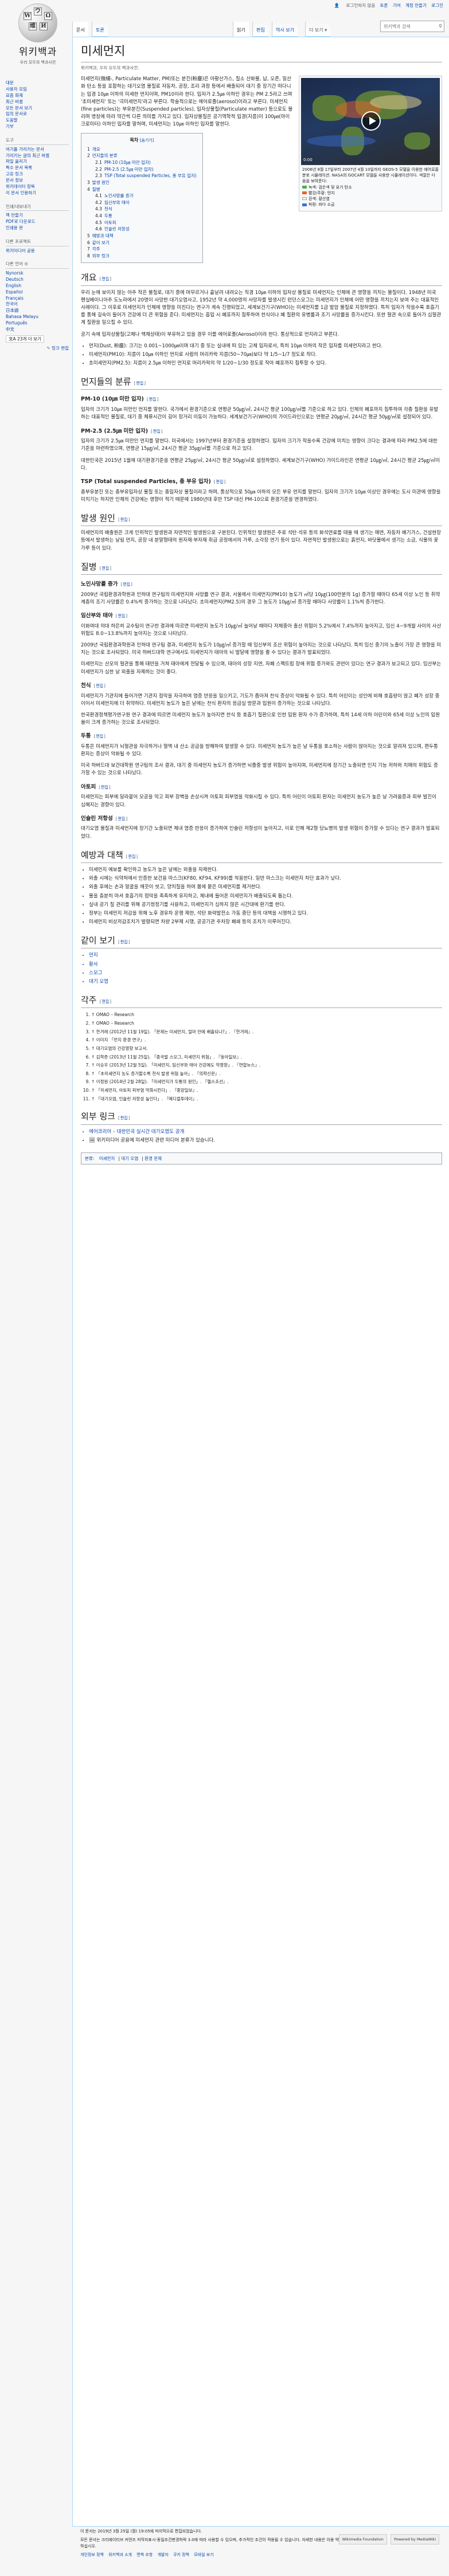  What do you see at coordinates (142, 249) in the screenshot?
I see `toc-item: 7 각주` at bounding box center [142, 249].